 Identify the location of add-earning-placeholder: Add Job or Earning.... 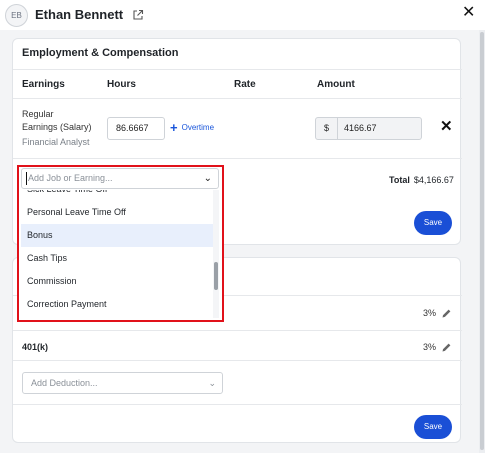
(70, 178).